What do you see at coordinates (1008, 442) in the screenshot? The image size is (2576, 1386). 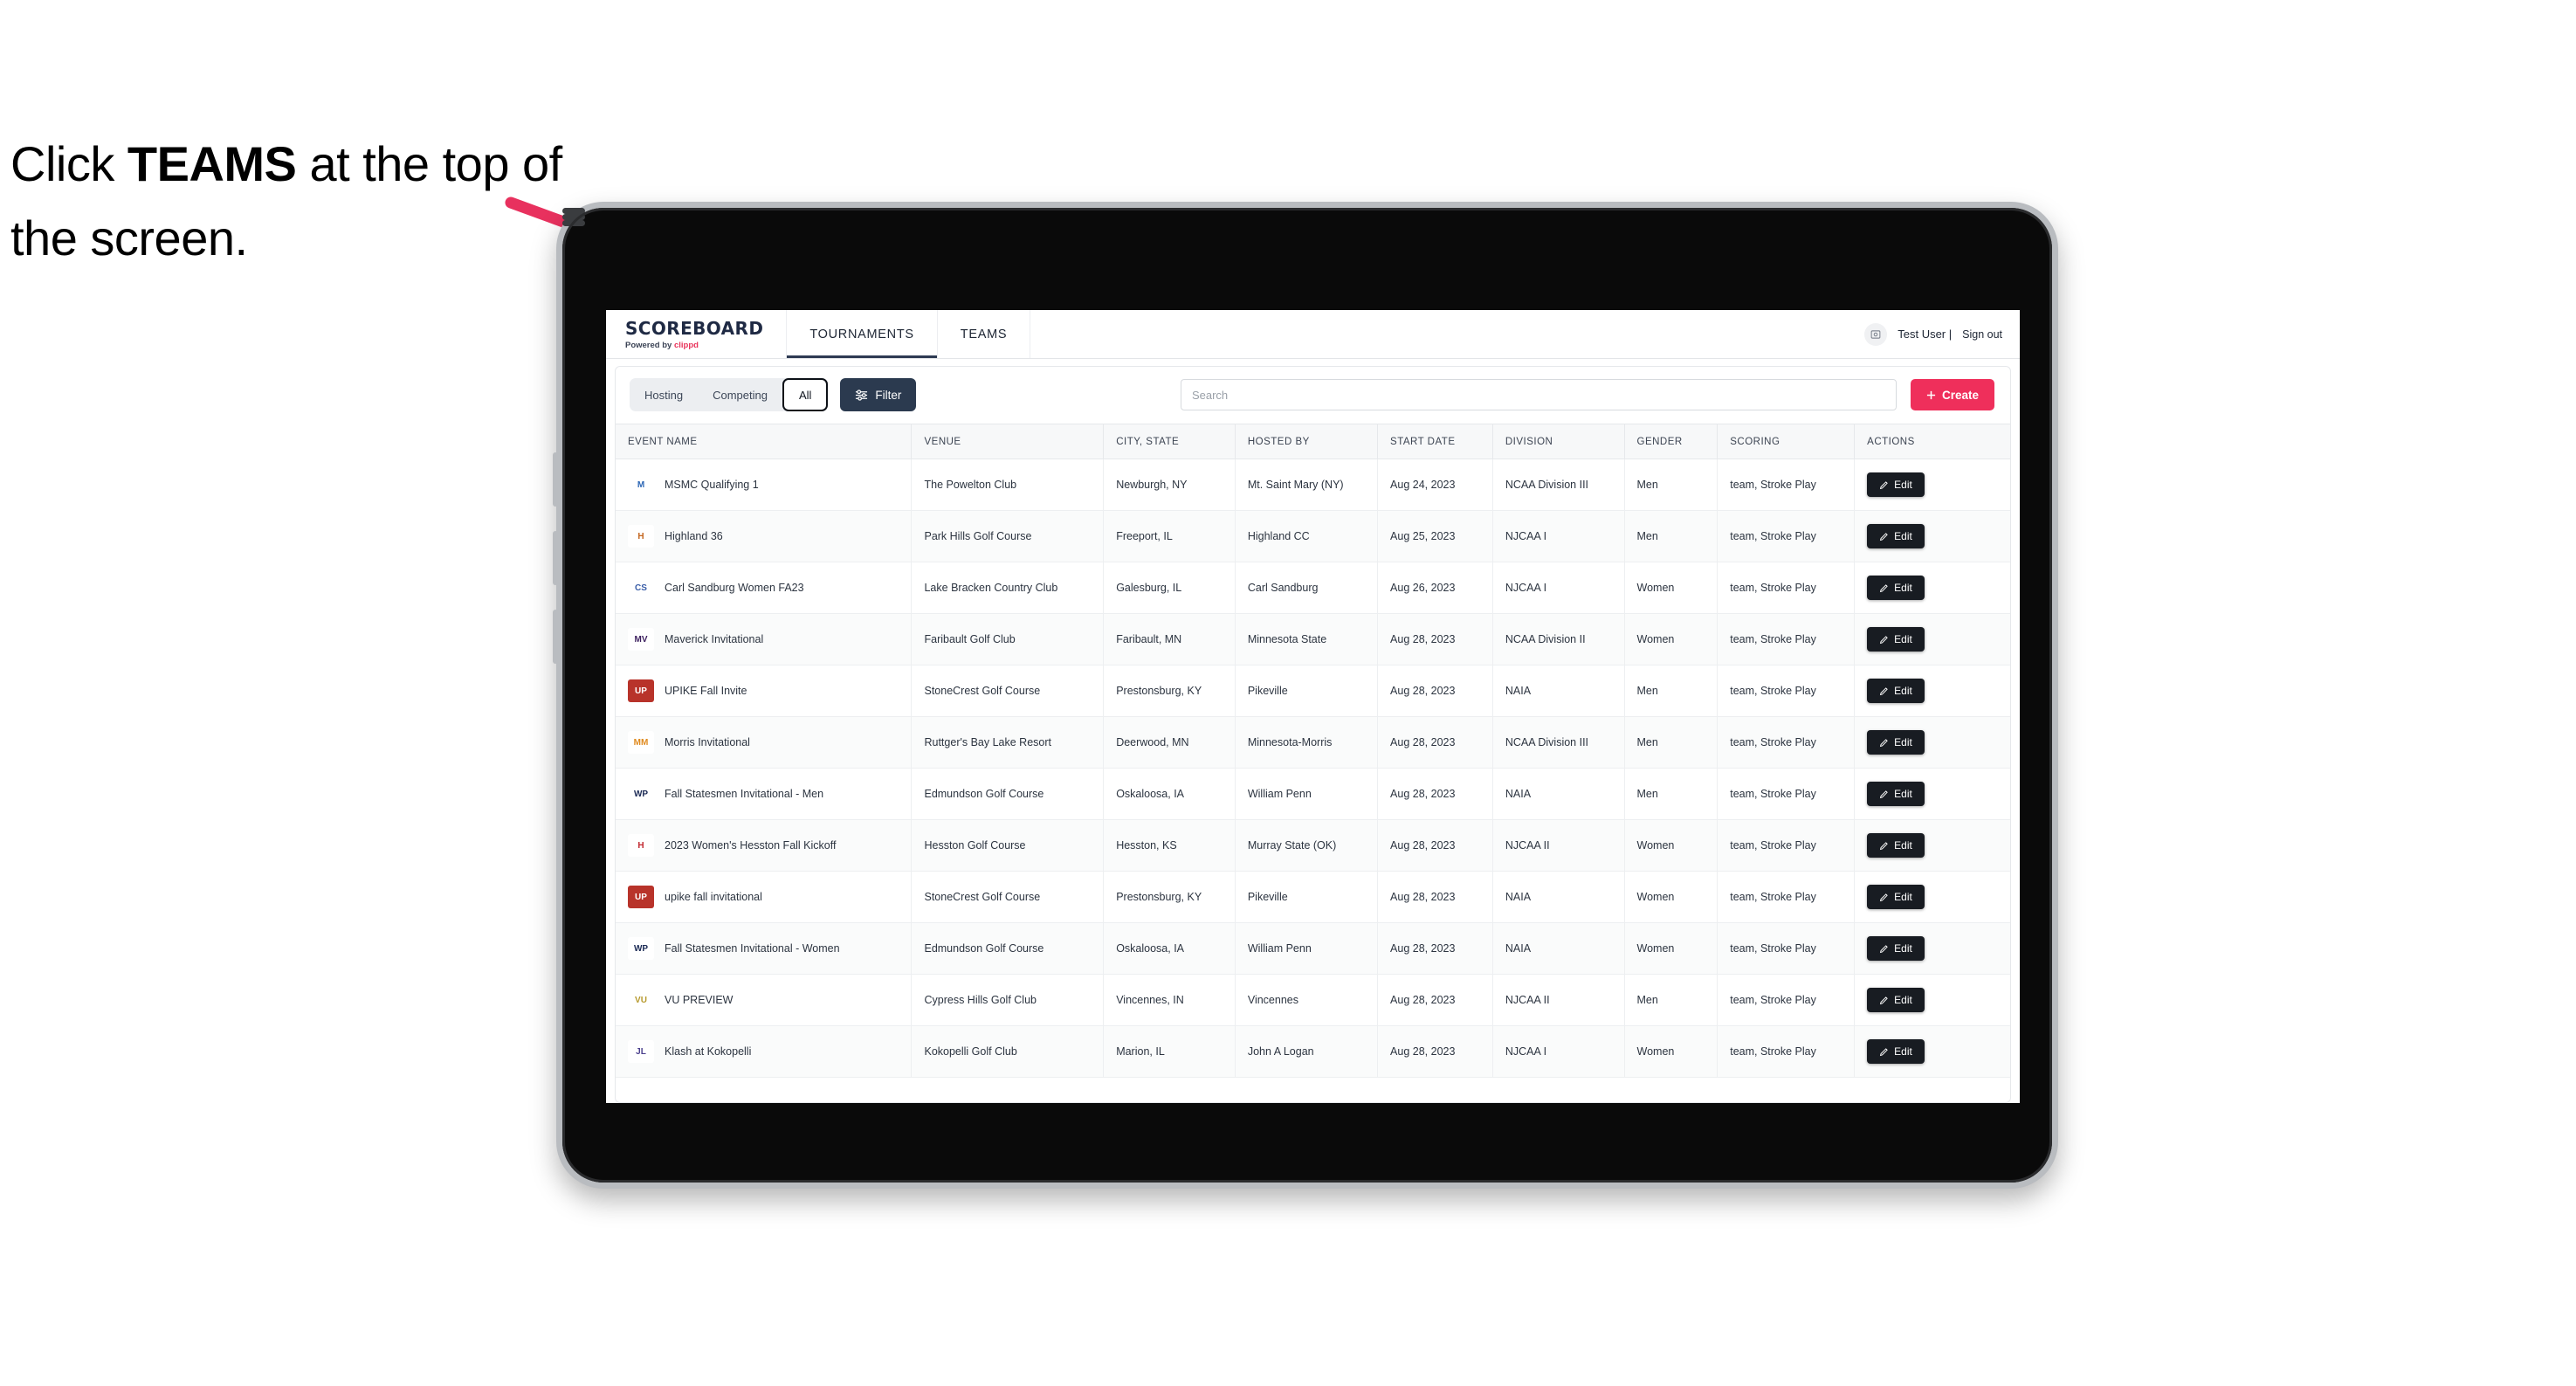 I see `col-venue: VENUE` at bounding box center [1008, 442].